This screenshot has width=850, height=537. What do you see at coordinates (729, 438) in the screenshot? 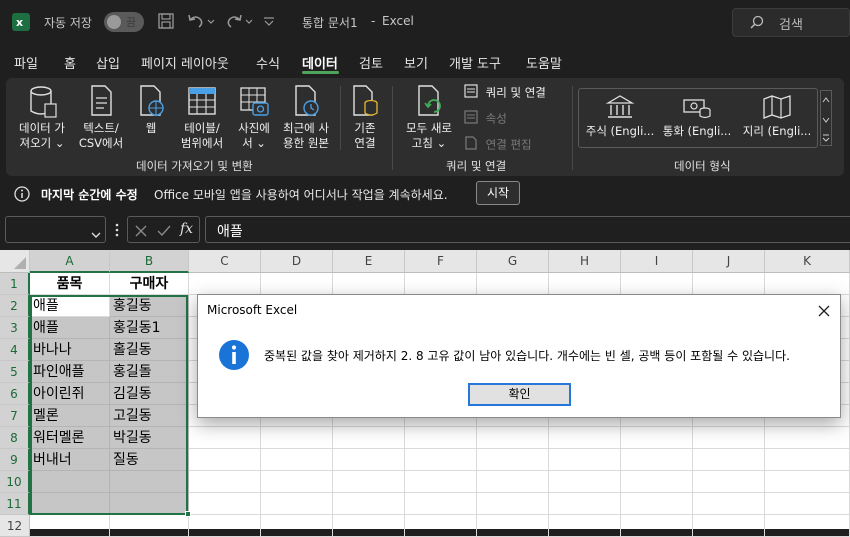
I see `cell-j8` at bounding box center [729, 438].